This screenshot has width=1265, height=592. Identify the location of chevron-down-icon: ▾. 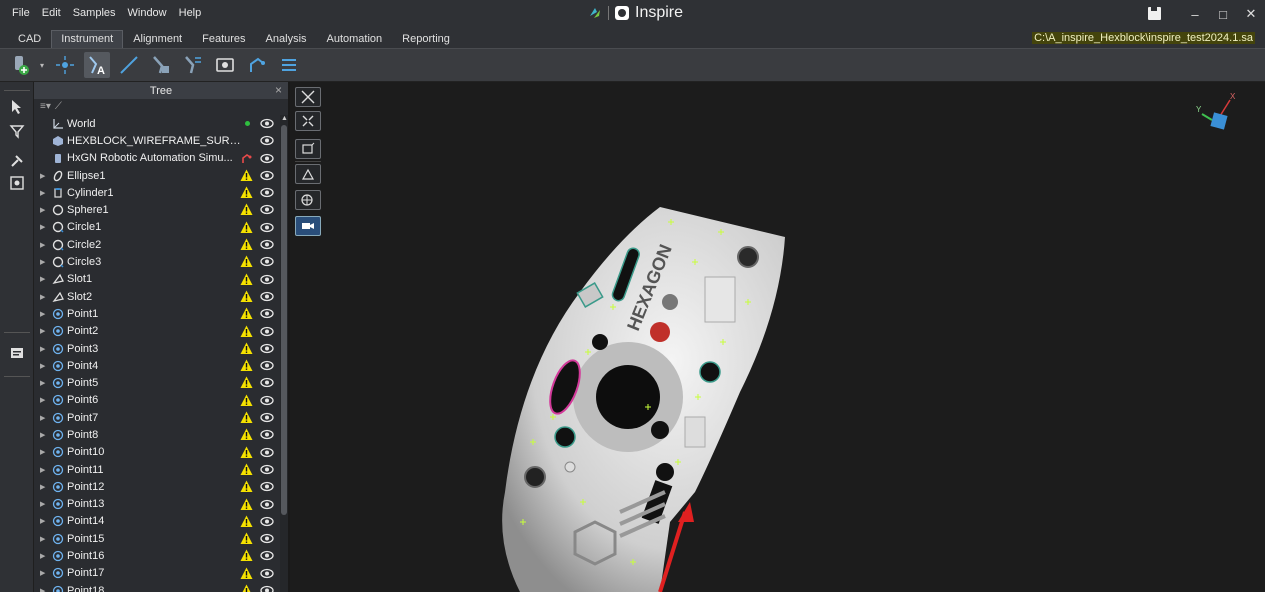
(43, 65).